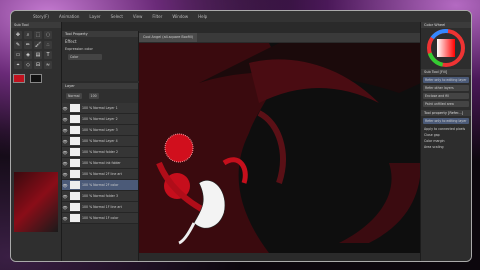 This screenshot has width=480, height=270. Describe the element at coordinates (168, 37) in the screenshot. I see `canvas-tab: Cool Angel (all-square Boxfill)` at that location.